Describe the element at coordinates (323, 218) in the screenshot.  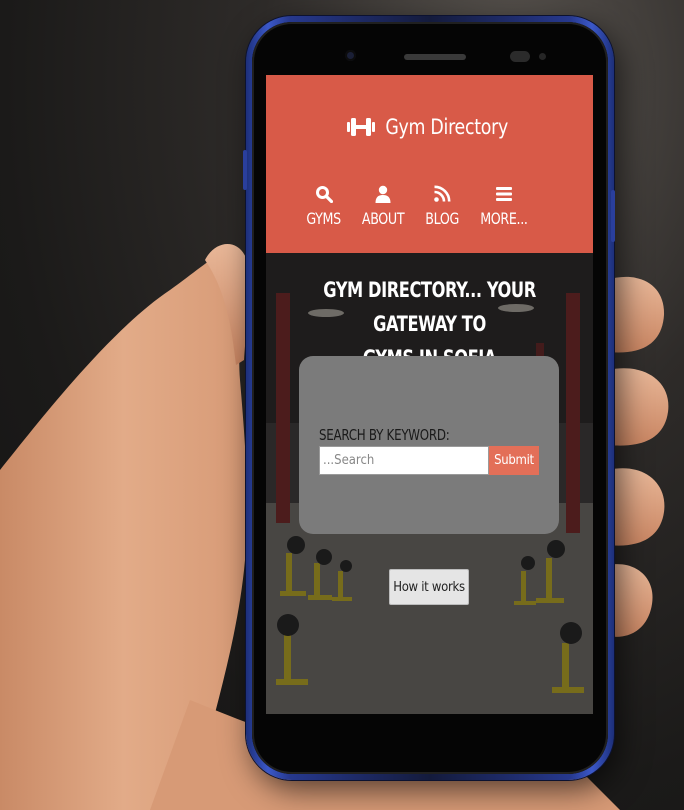
I see `nav-label-gyms: GYMS` at that location.